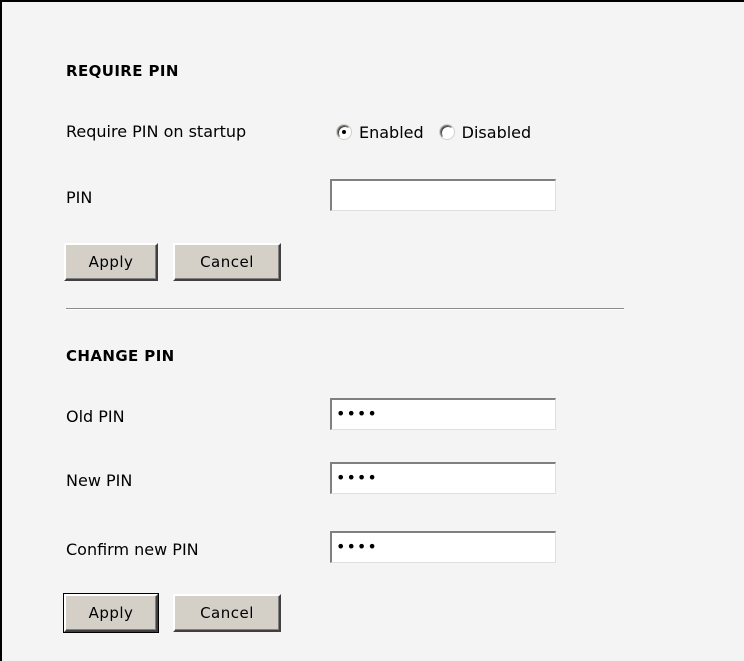 This screenshot has height=661, width=744. Describe the element at coordinates (446, 132) in the screenshot. I see `disabled-radio` at that location.